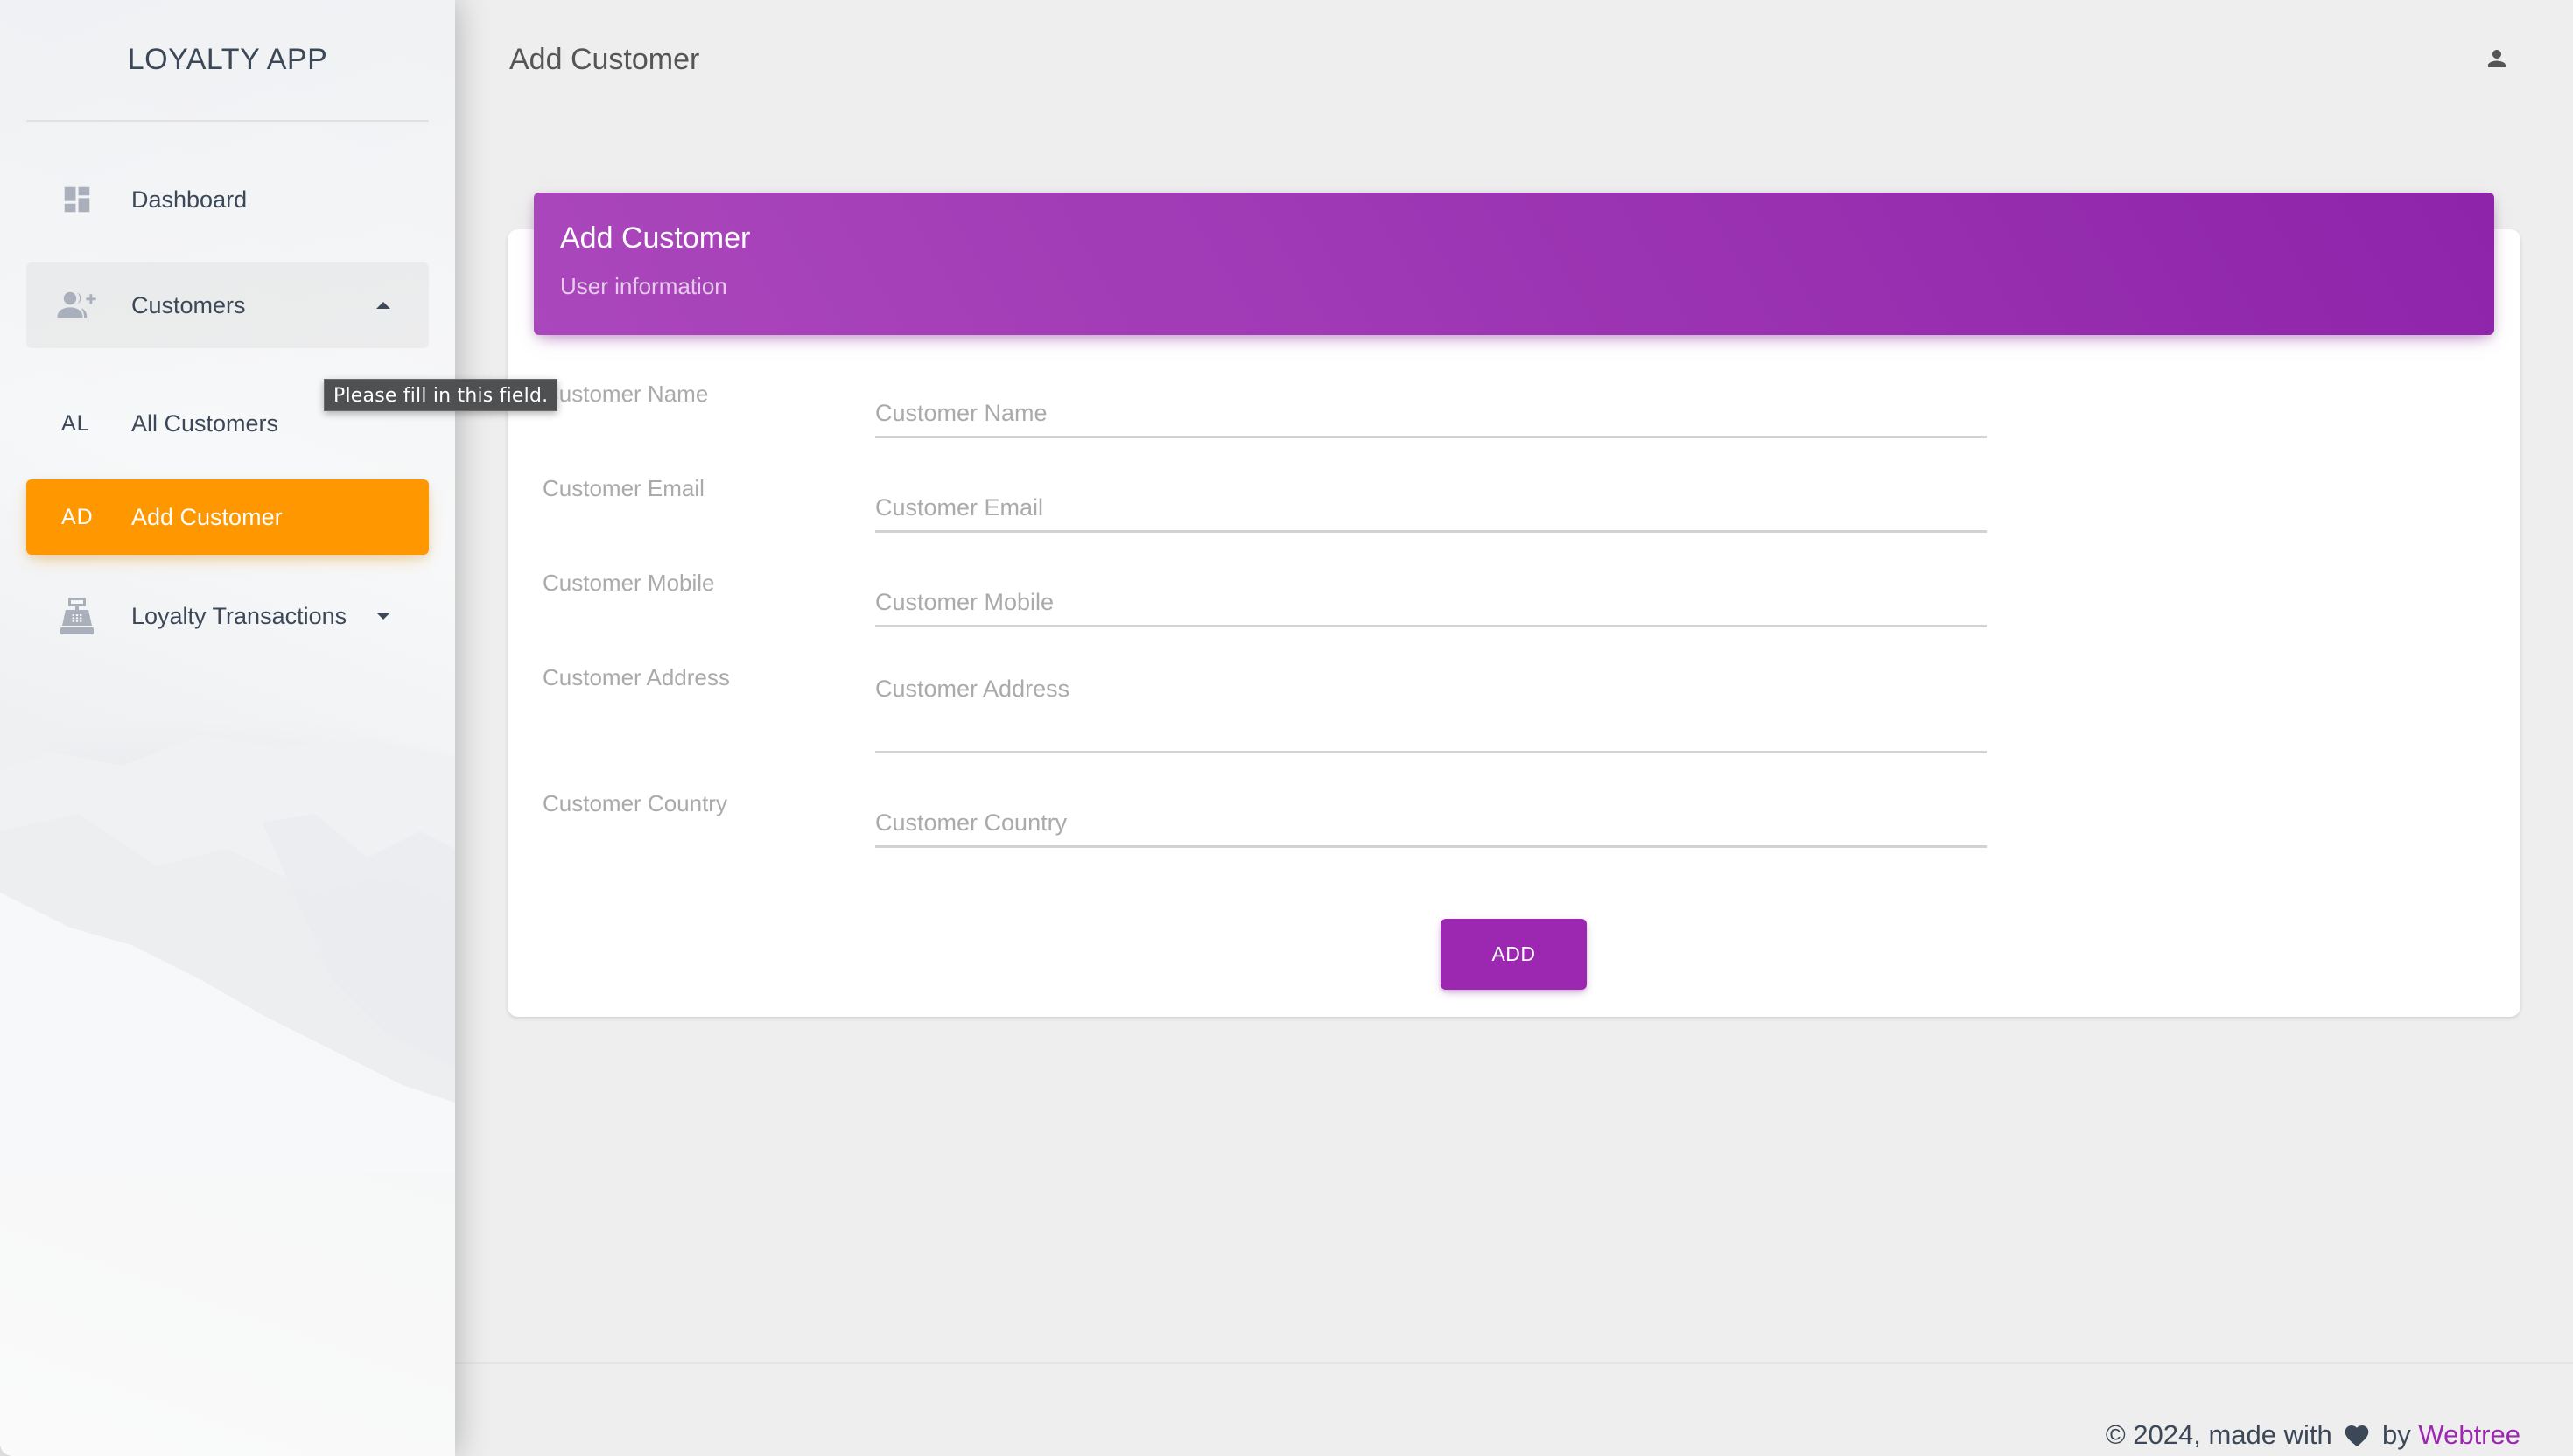  I want to click on customer-name-label: Customer Name, so click(626, 394).